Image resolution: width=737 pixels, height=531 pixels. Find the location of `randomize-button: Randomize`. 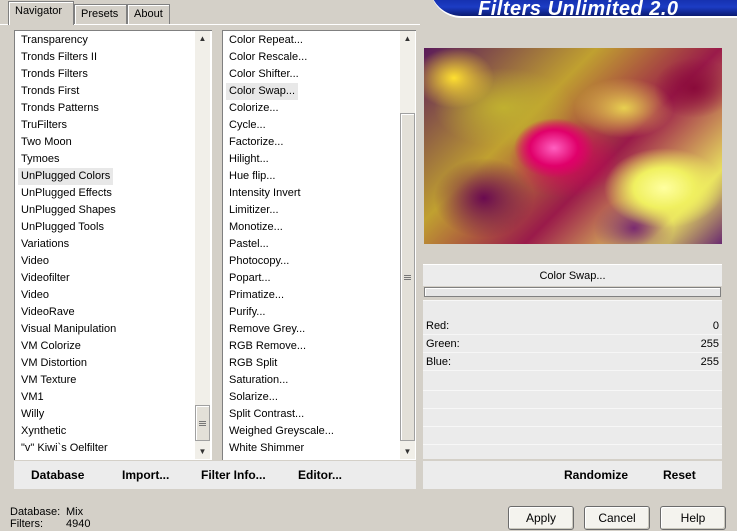

randomize-button: Randomize is located at coordinates (596, 475).